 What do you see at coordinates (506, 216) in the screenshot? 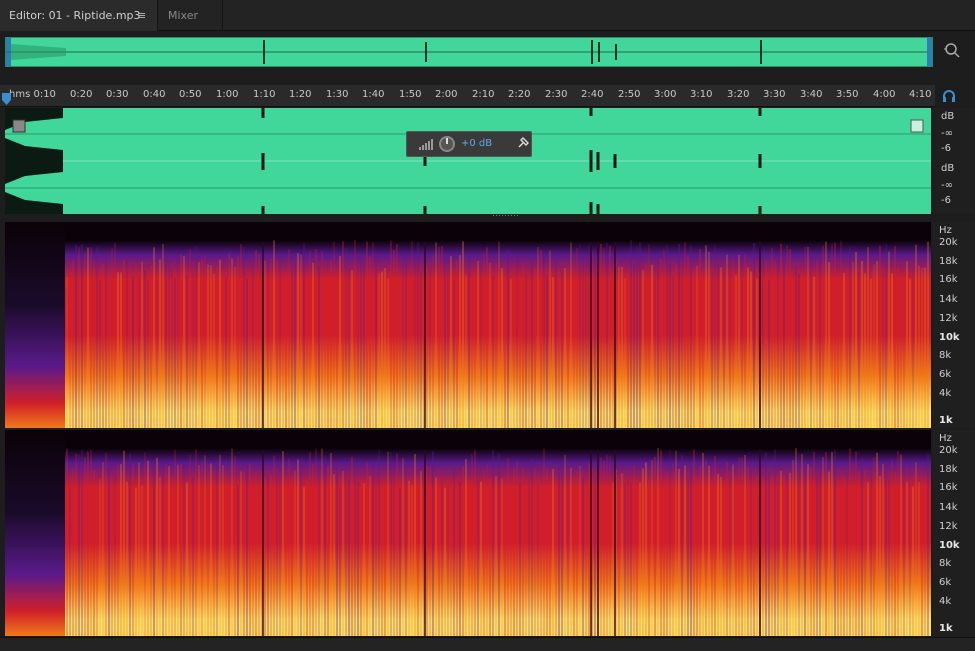
I see `panel-divider-grip` at bounding box center [506, 216].